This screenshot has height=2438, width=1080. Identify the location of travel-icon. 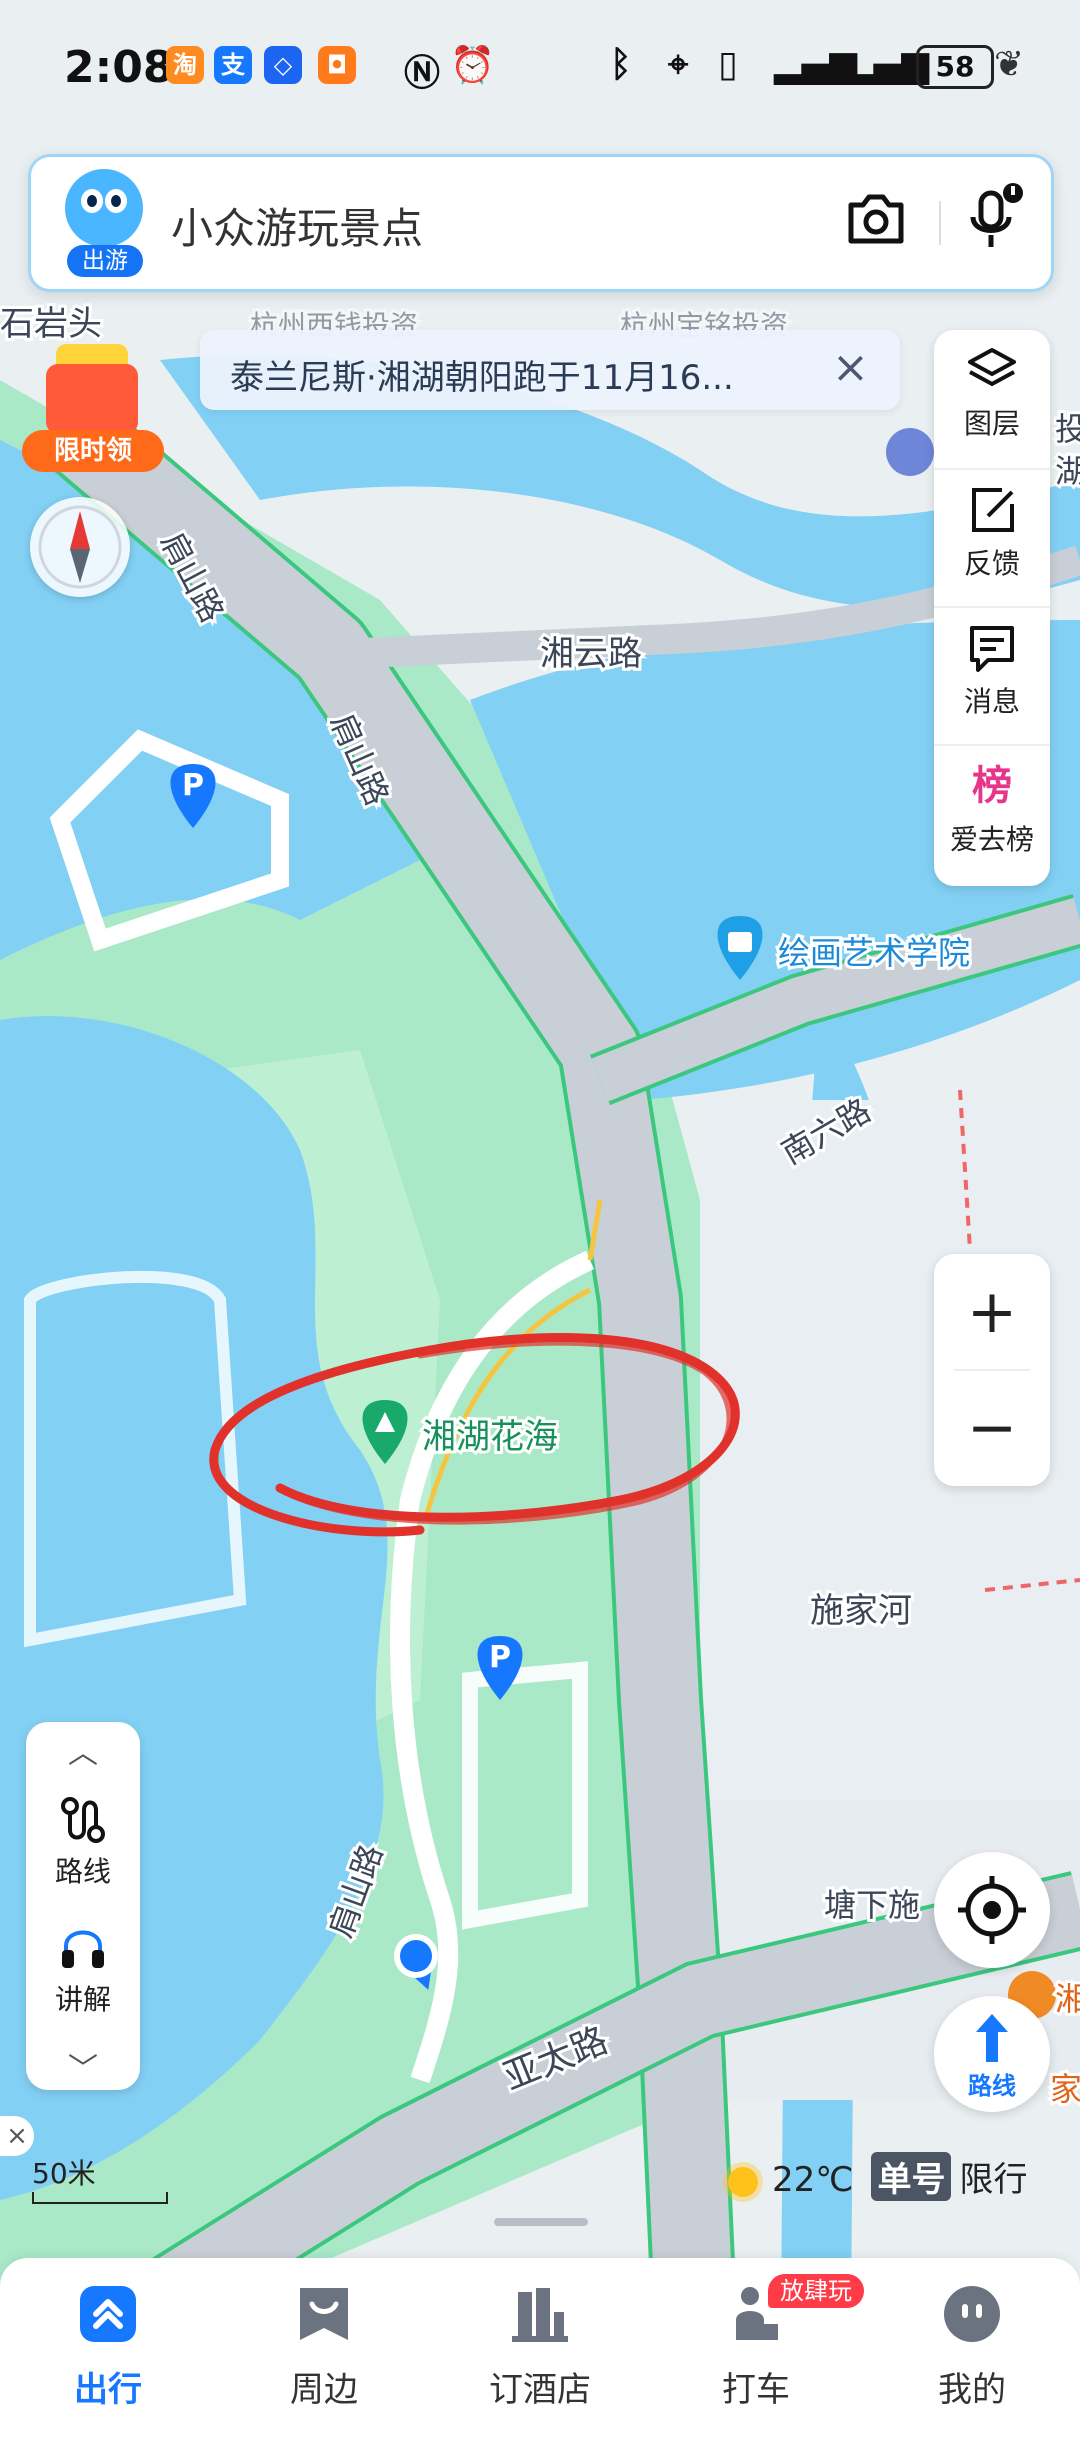
(108, 2314).